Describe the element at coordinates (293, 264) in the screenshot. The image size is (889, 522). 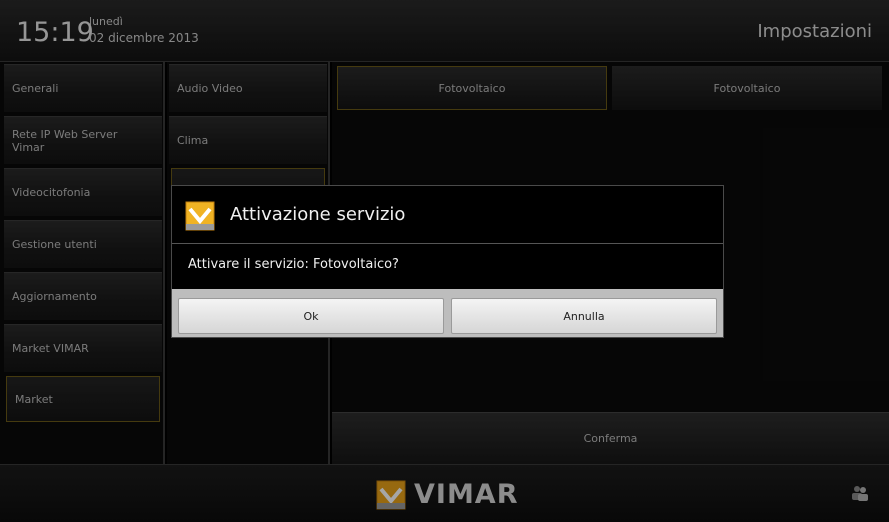
I see `dialog-message: Attivare il servizio: Fotovoltaico?` at that location.